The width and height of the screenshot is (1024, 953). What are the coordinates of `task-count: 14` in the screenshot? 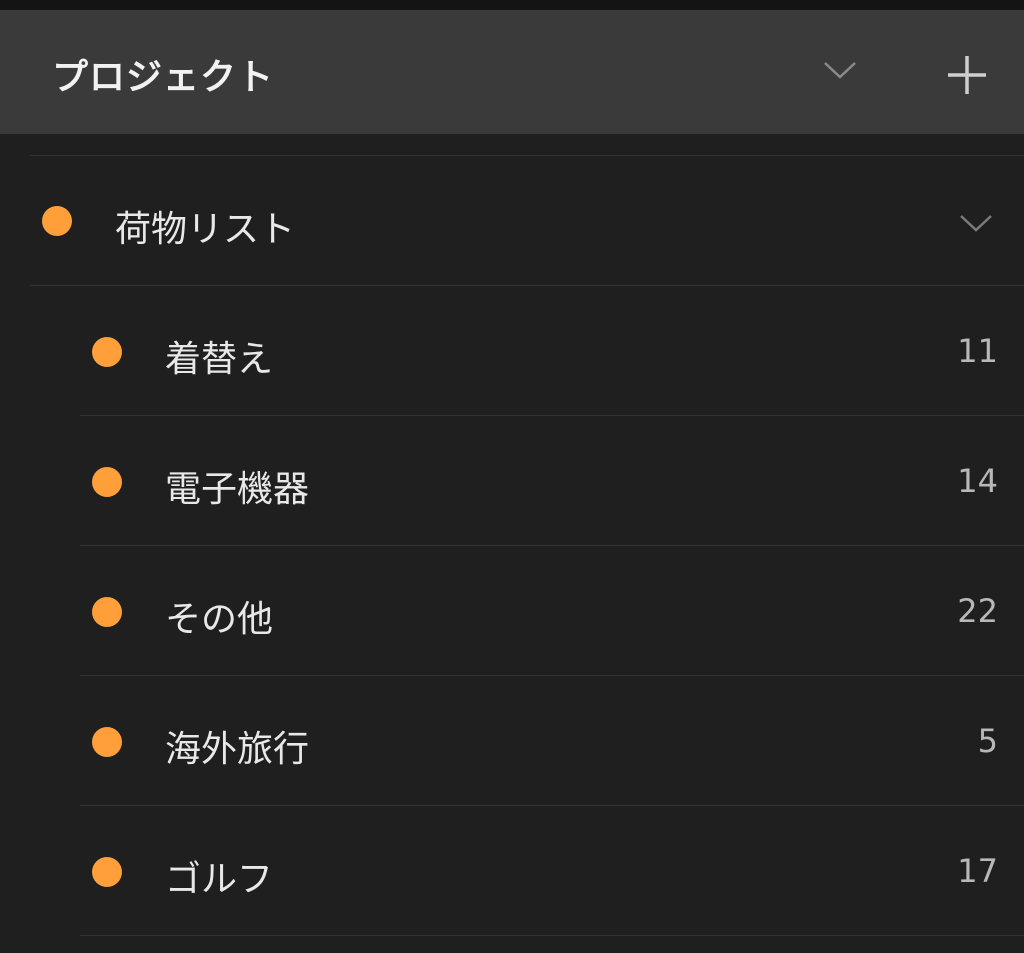 It's located at (977, 481).